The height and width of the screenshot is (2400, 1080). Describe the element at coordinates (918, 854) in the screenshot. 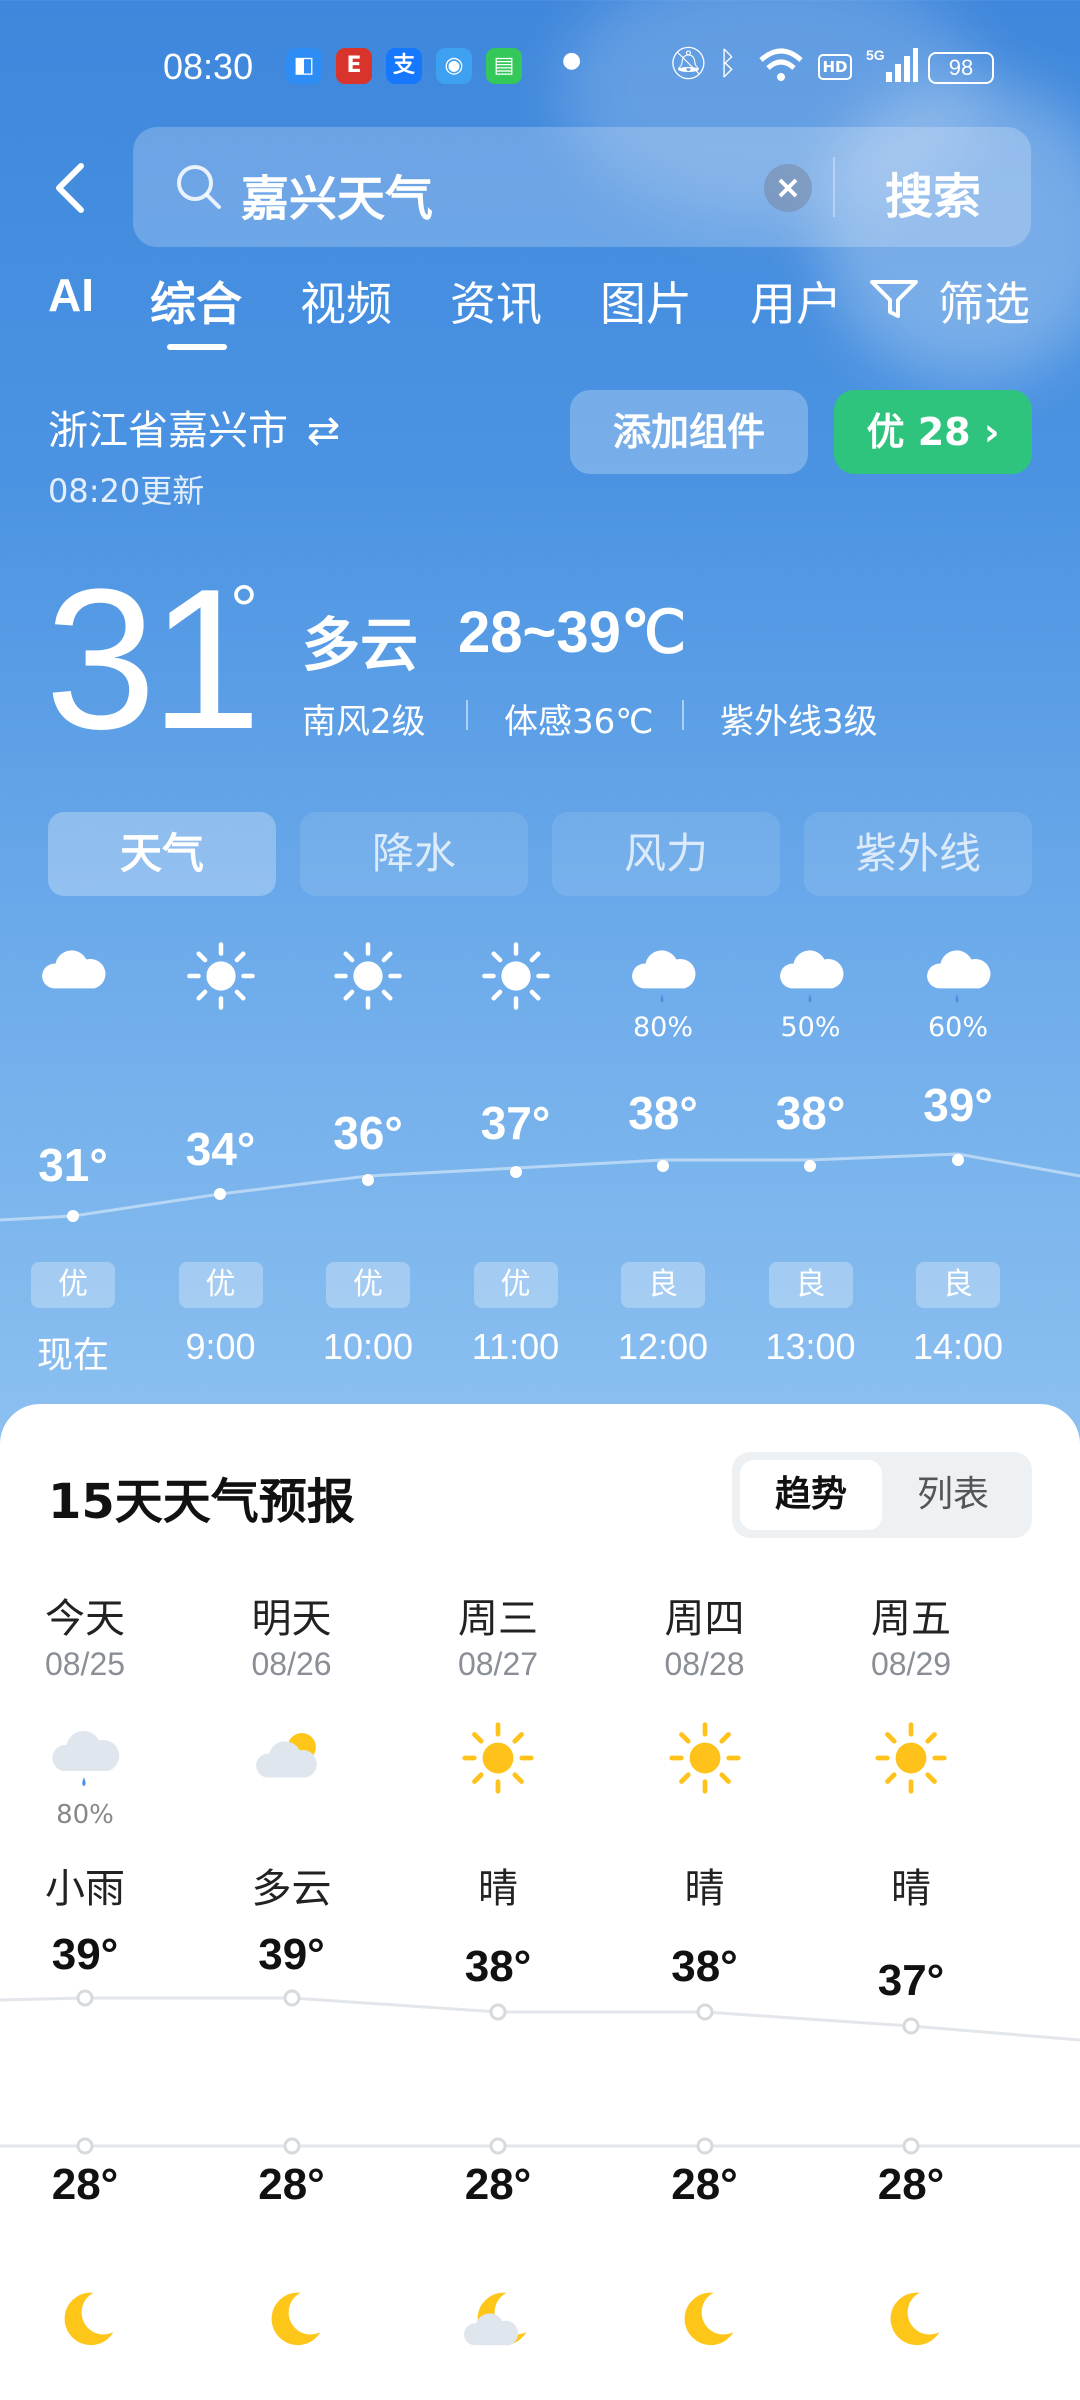

I see `segment-uv: 紫外线` at that location.